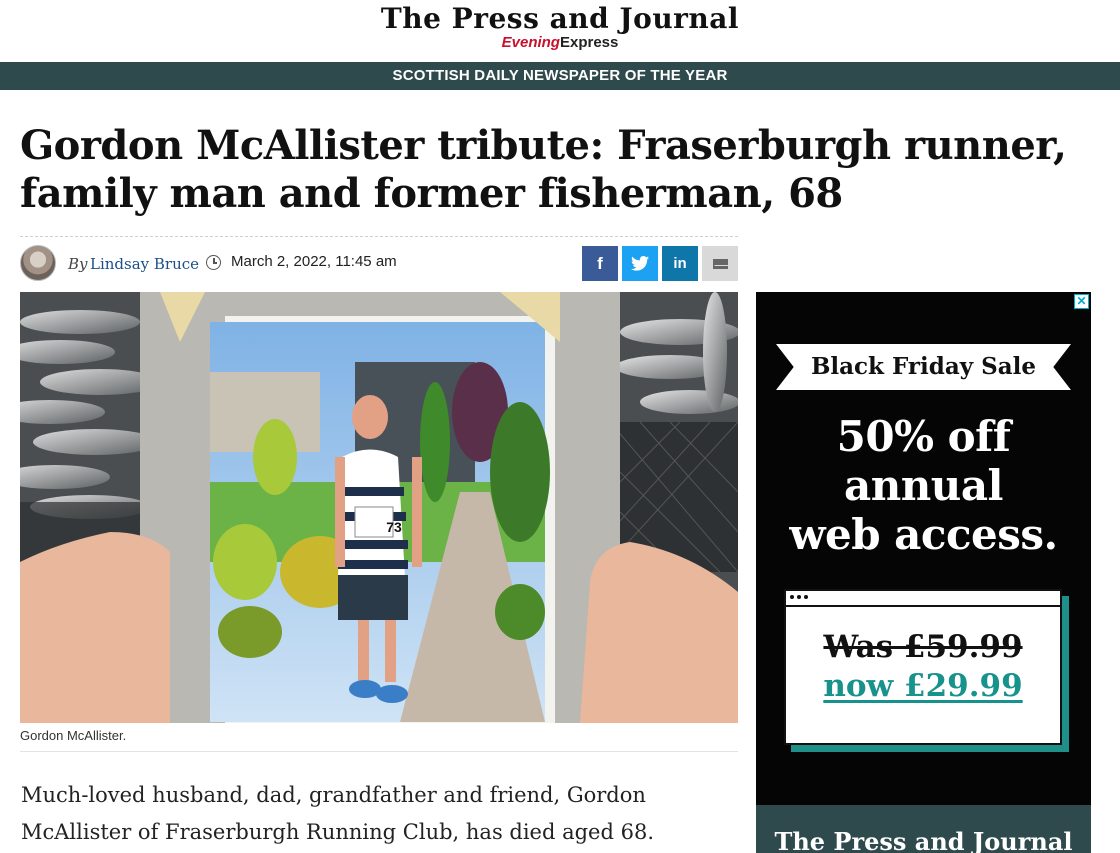 This screenshot has height=853, width=1120. I want to click on clock-icon, so click(213, 262).